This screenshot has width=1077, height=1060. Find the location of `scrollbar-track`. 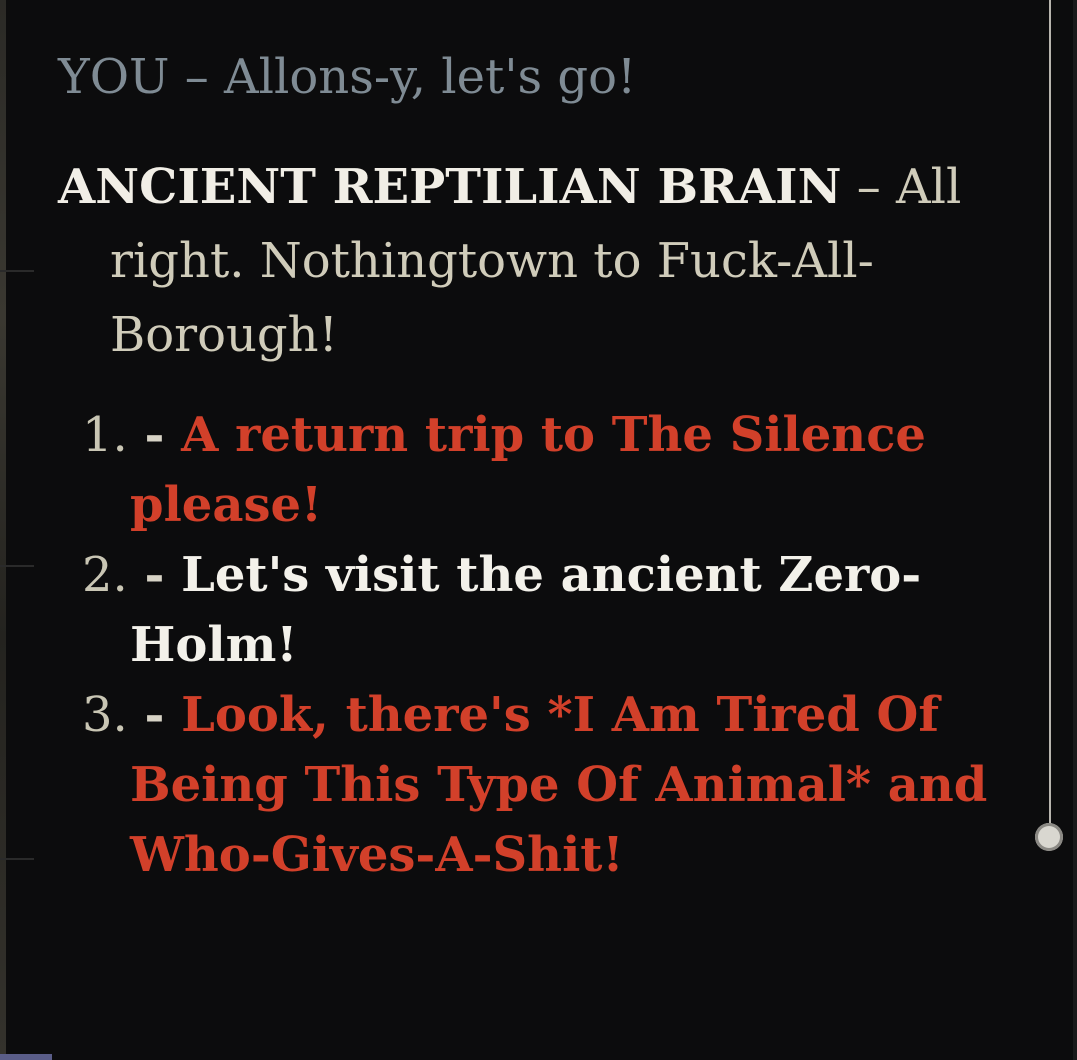

scrollbar-track is located at coordinates (1050, 421).